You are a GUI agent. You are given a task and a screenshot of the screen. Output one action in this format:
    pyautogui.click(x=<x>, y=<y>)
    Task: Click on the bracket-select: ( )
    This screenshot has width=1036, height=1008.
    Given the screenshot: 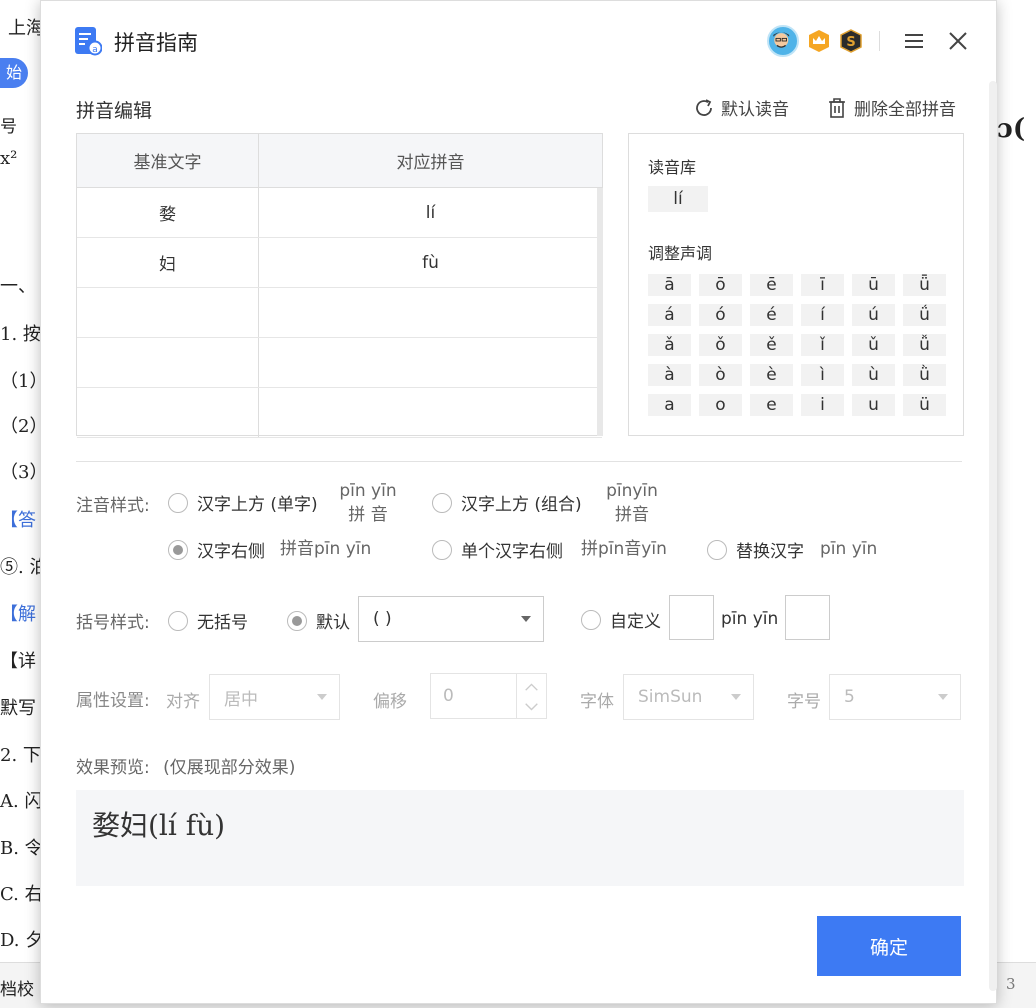 What is the action you would take?
    pyautogui.click(x=451, y=619)
    